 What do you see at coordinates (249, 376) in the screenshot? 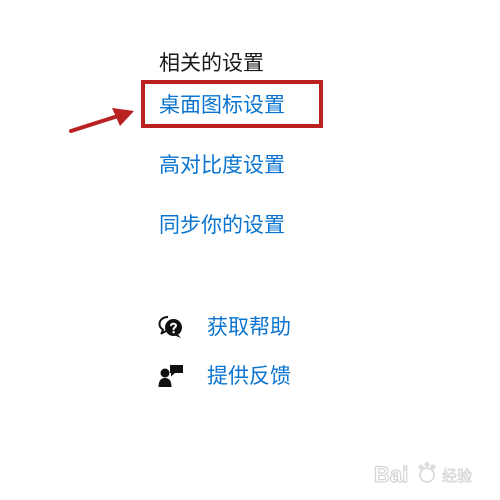
I see `give-feedback-label: 提供反馈` at bounding box center [249, 376].